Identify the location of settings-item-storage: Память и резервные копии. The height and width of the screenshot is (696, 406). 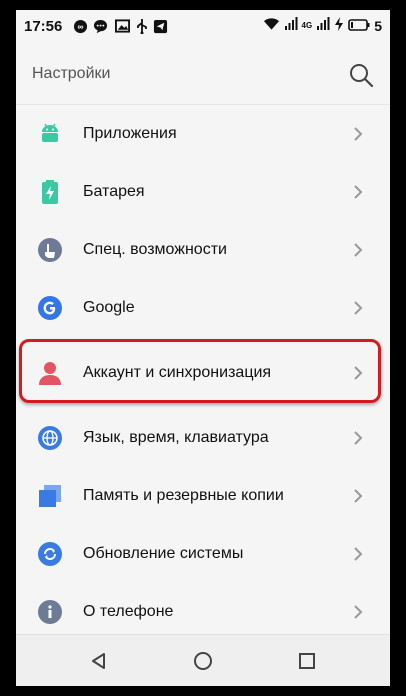
(203, 496).